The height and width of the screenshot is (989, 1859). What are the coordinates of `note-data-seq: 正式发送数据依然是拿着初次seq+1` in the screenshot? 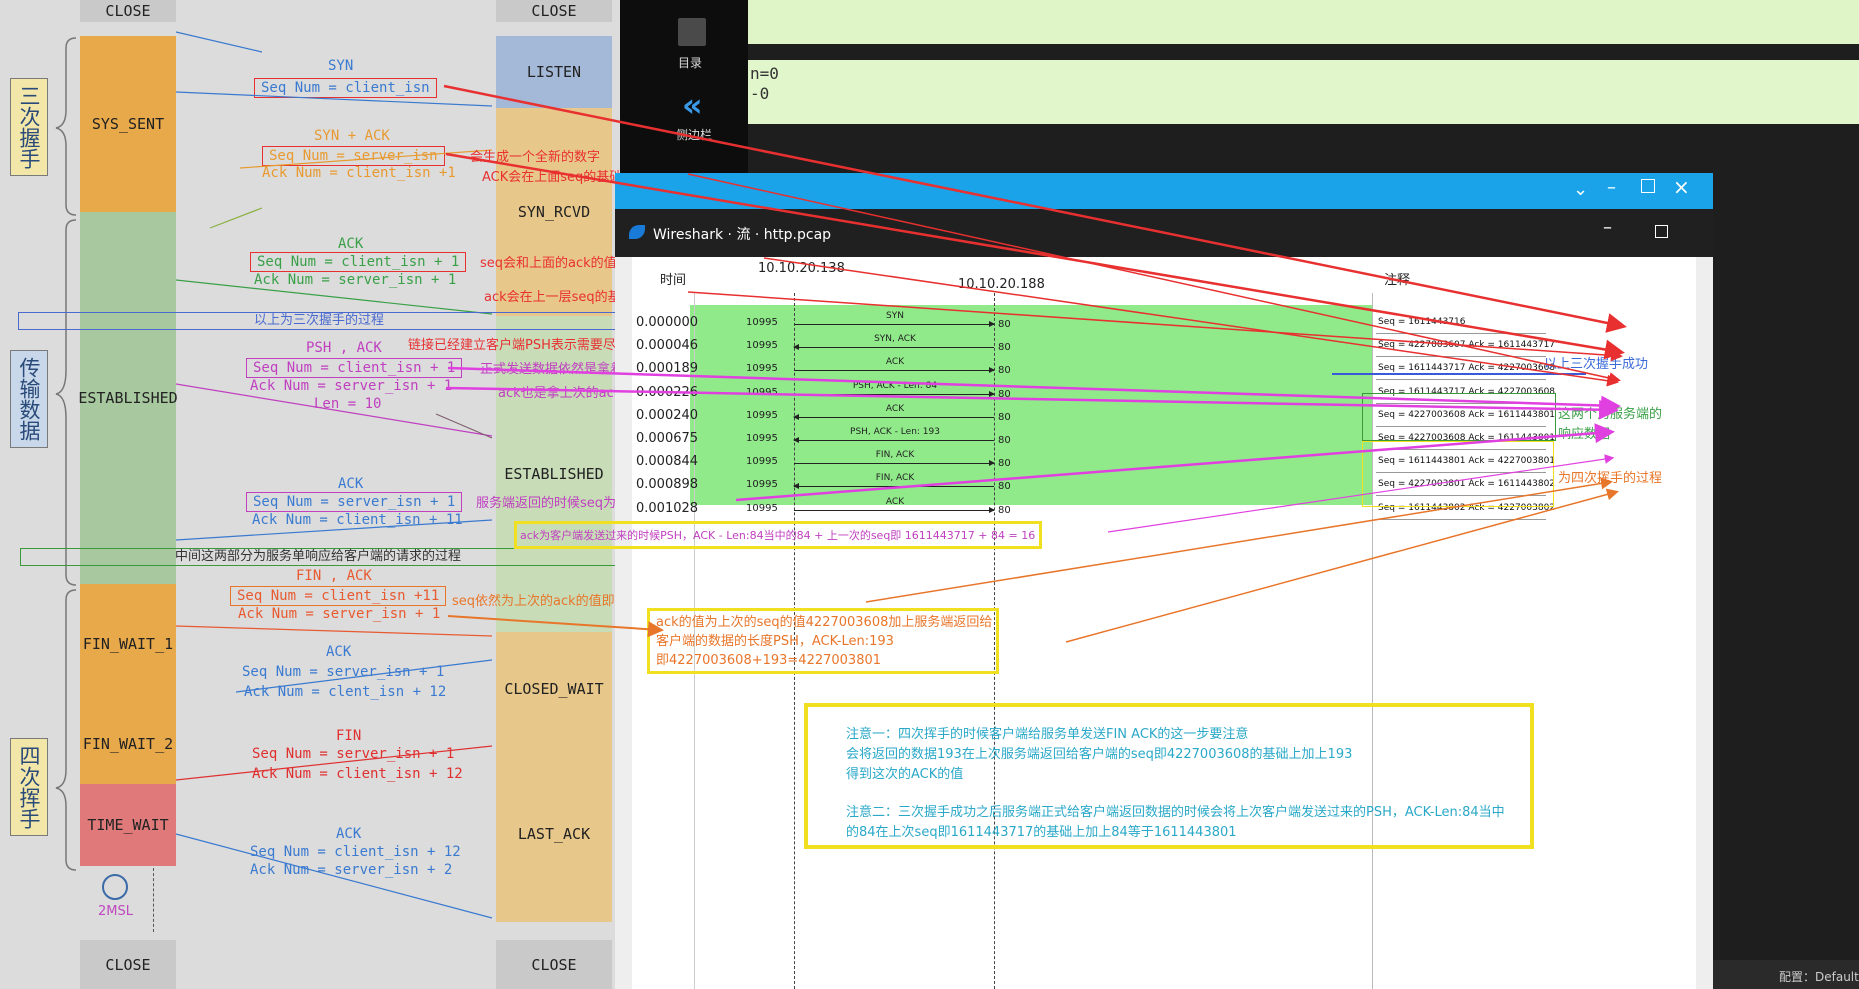 It's located at (550, 369).